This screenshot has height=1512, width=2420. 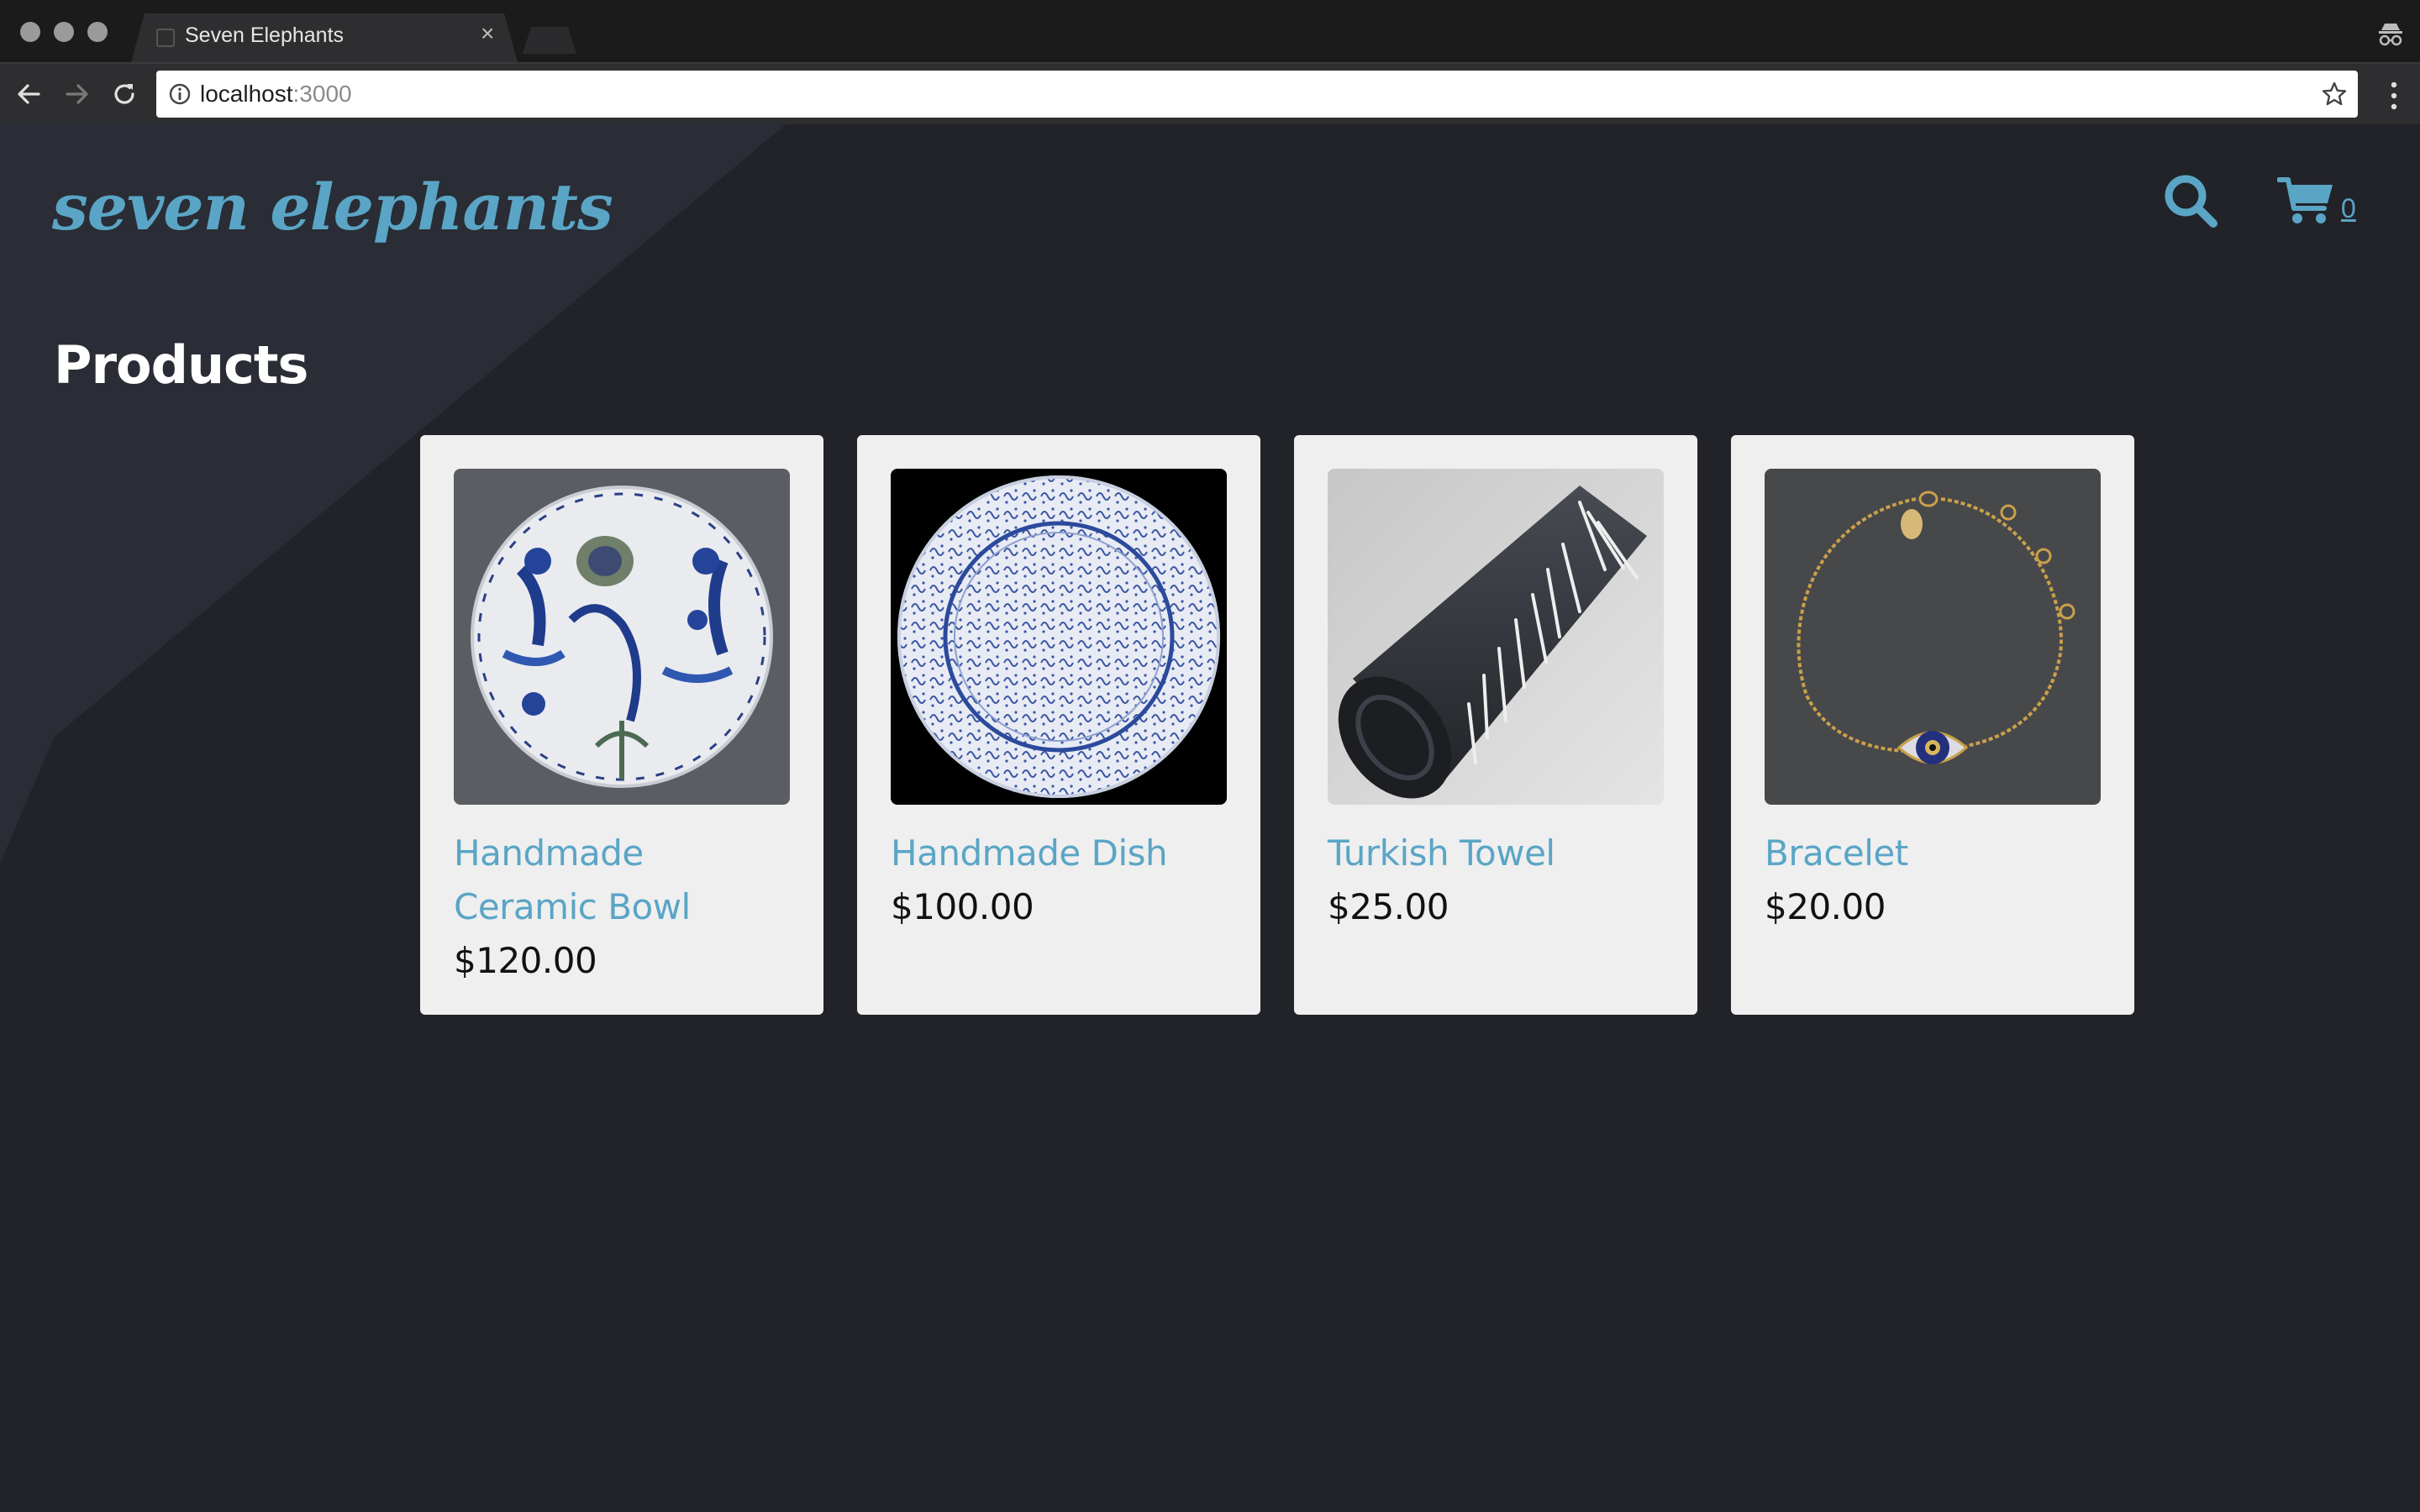 I want to click on product-card: Bracelet $20.00, so click(x=1932, y=725).